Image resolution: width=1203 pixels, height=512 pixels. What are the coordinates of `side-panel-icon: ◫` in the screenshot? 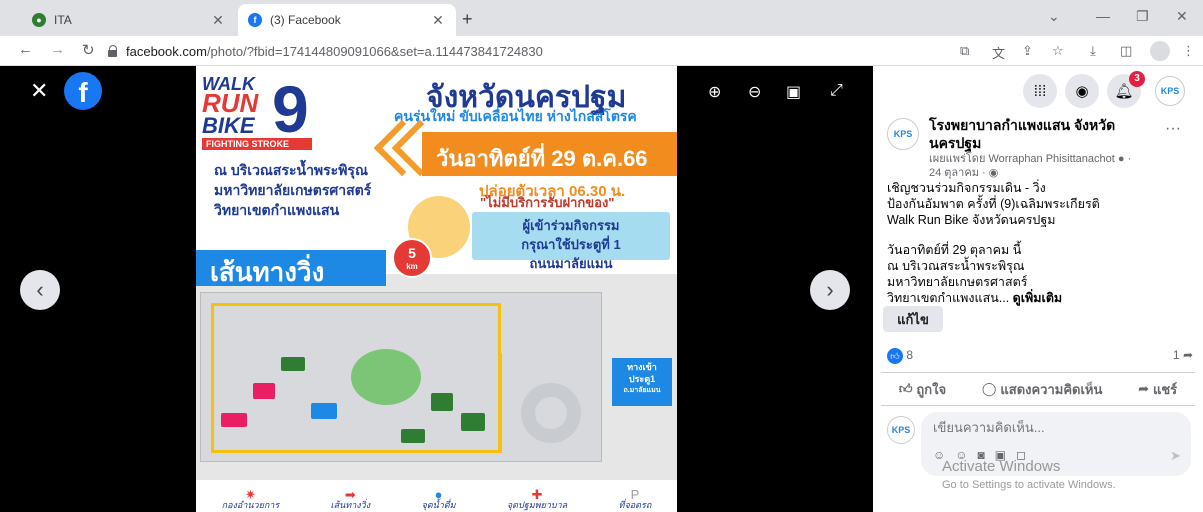 It's located at (1126, 51).